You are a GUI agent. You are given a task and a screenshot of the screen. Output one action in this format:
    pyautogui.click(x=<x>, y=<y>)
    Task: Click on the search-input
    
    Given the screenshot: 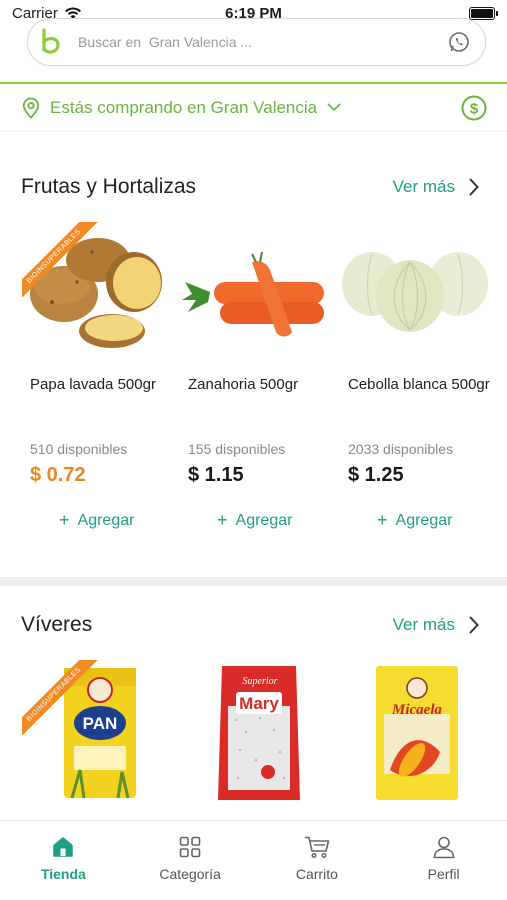 What is the action you would take?
    pyautogui.click(x=262, y=42)
    